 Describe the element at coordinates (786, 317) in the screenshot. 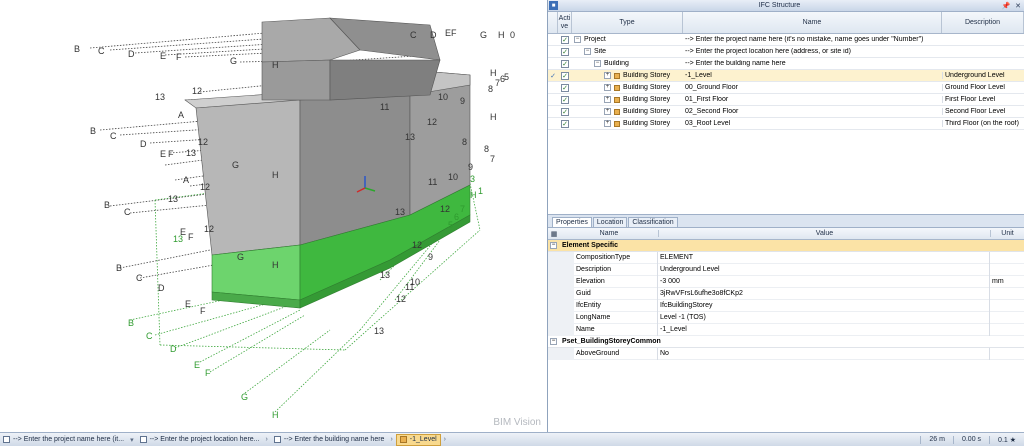

I see `property-row: LongName Level -1 (TOS)` at that location.